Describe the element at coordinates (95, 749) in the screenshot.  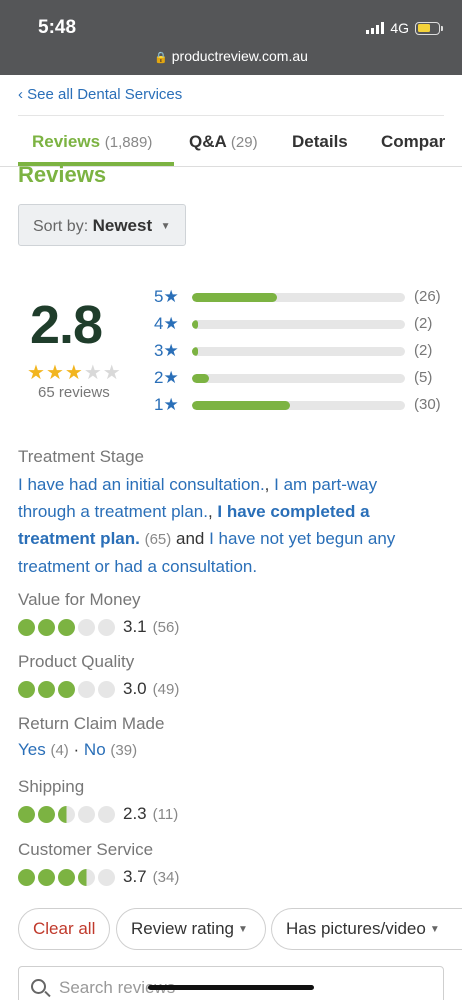
I see `return-claim-no: No` at that location.